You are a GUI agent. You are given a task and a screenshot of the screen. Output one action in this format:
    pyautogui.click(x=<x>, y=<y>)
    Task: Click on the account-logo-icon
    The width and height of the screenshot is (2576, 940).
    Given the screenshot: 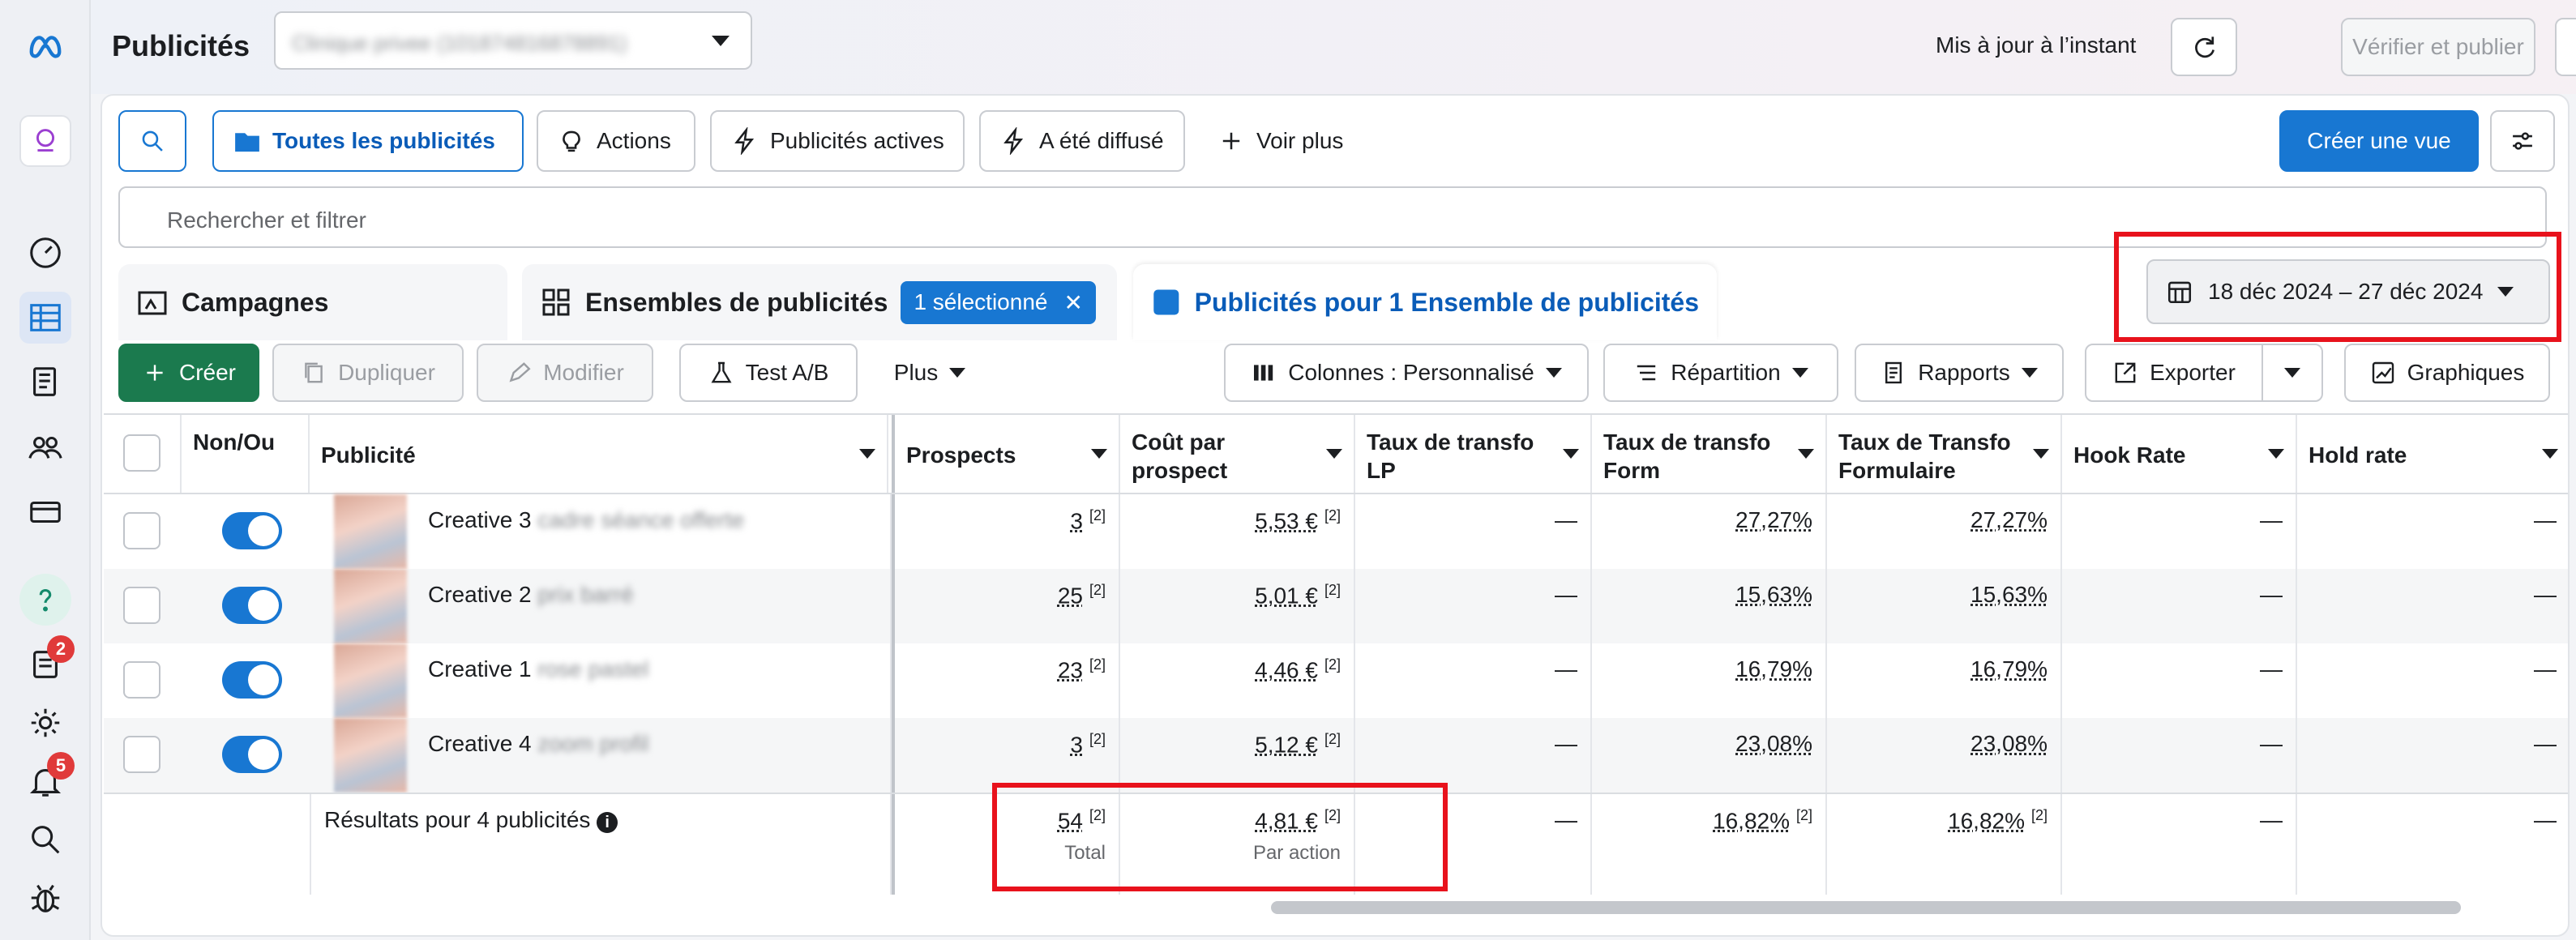 What is the action you would take?
    pyautogui.click(x=45, y=141)
    